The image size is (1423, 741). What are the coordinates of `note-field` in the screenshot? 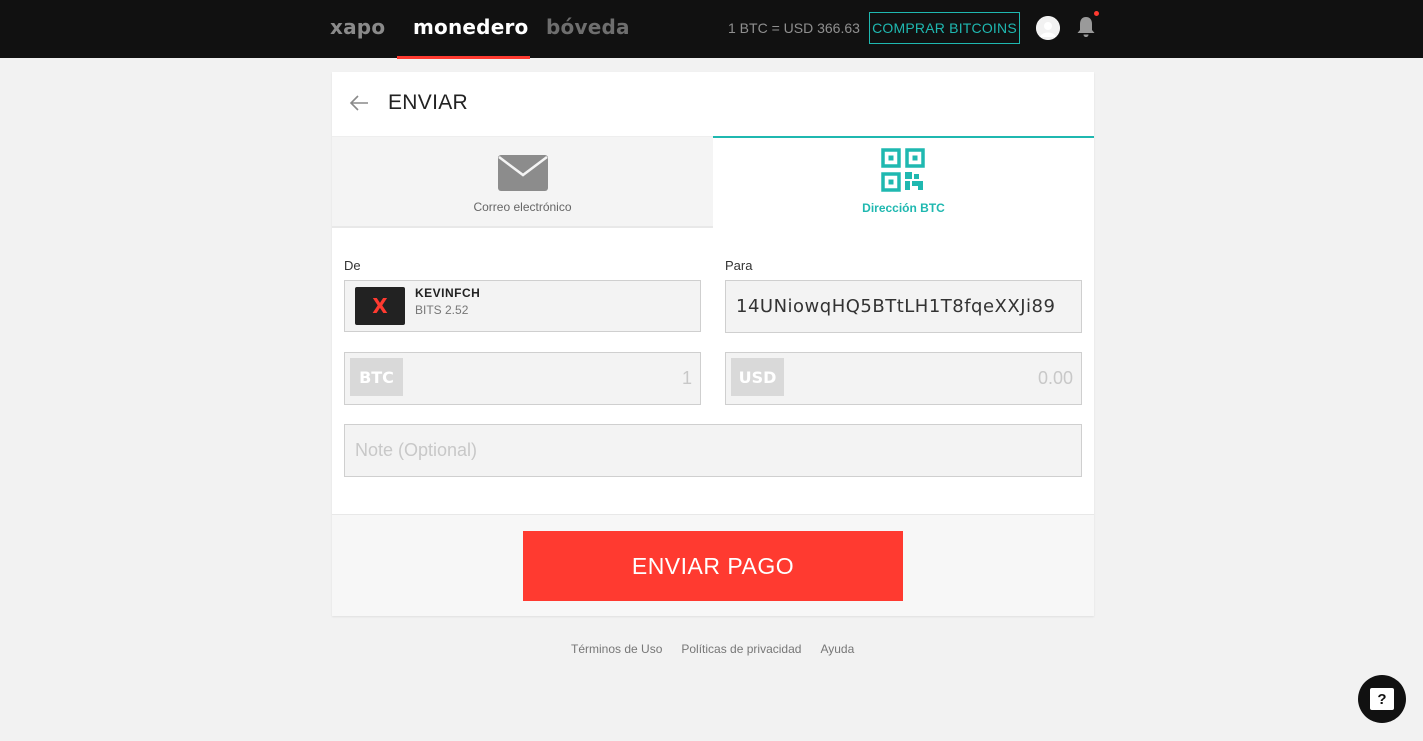 It's located at (713, 450).